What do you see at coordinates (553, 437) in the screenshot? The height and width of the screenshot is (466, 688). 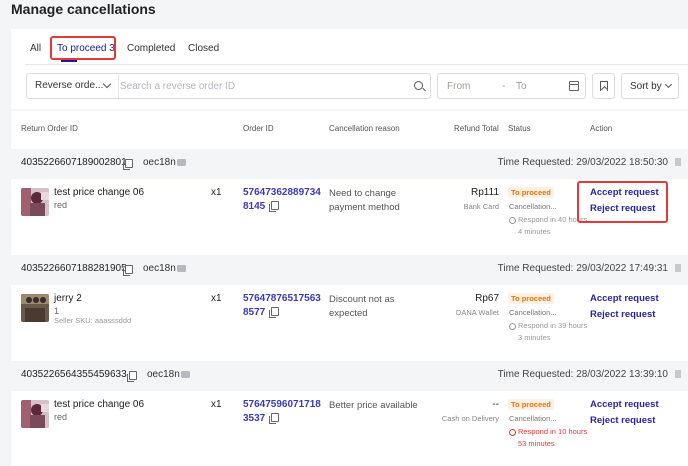 I see `respond-deadline: Respond in 10 hours 53 minutes` at bounding box center [553, 437].